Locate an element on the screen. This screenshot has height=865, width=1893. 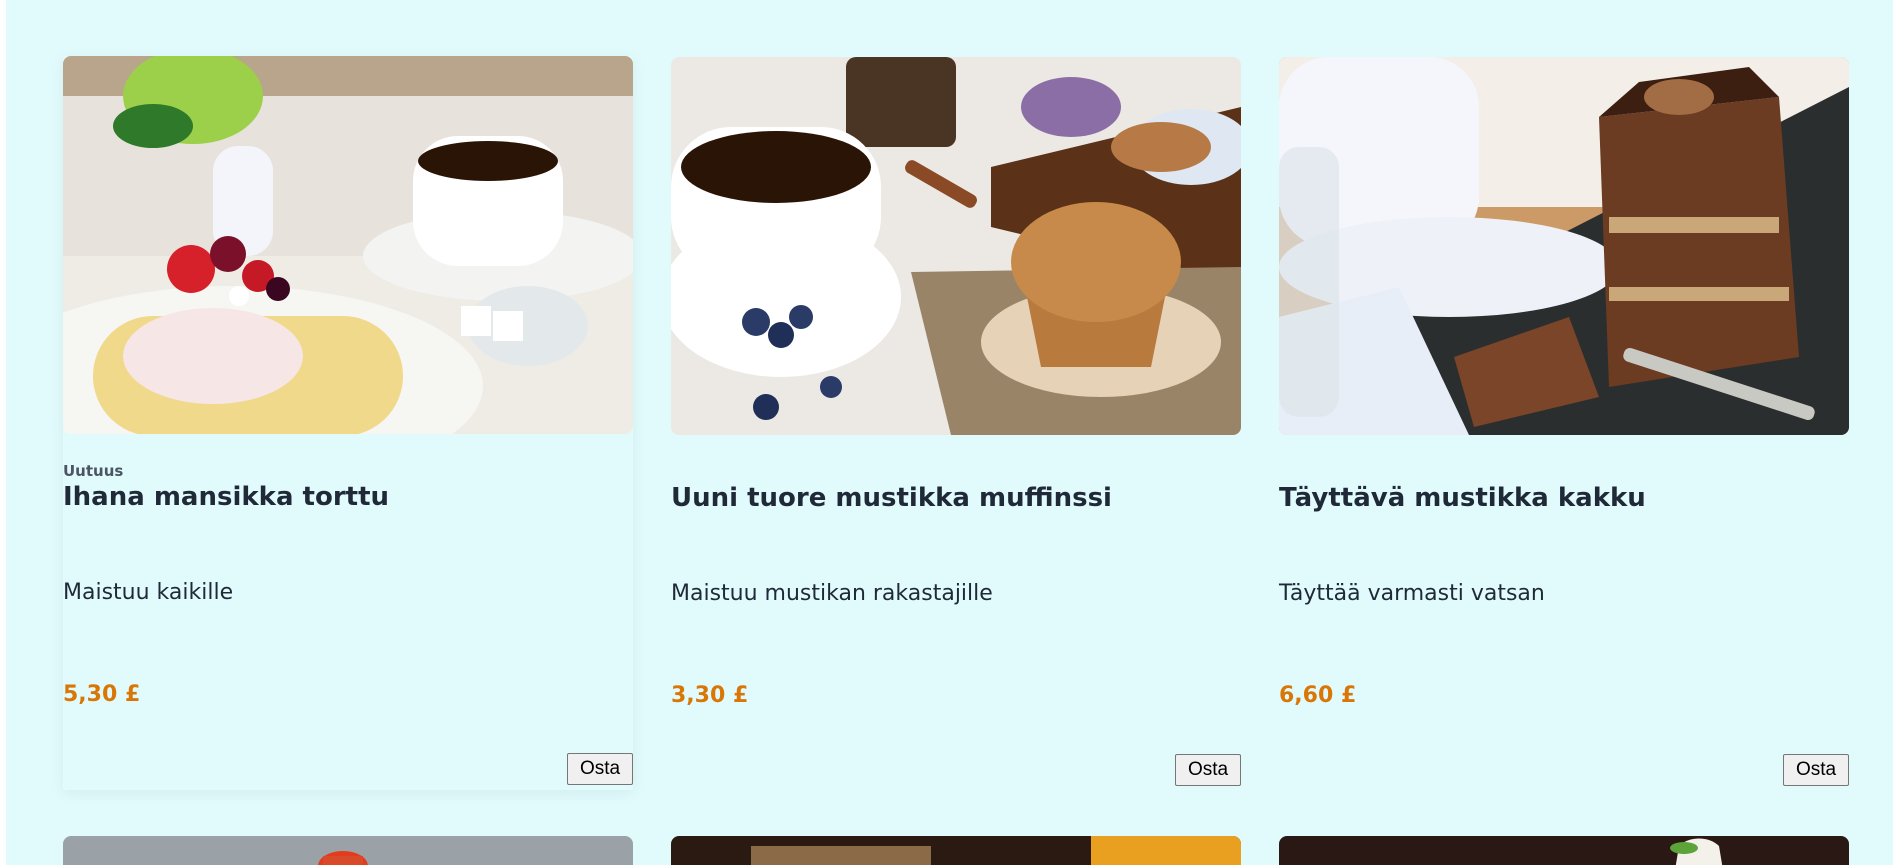
product-title: Uuni tuore mustikka muffinssi is located at coordinates (891, 498).